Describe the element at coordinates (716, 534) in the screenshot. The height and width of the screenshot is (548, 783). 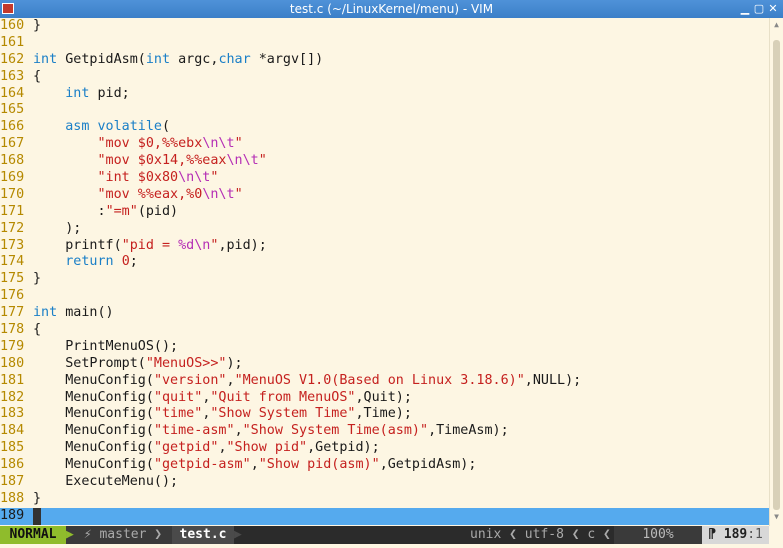
I see `line-number-icon: ⁋` at that location.